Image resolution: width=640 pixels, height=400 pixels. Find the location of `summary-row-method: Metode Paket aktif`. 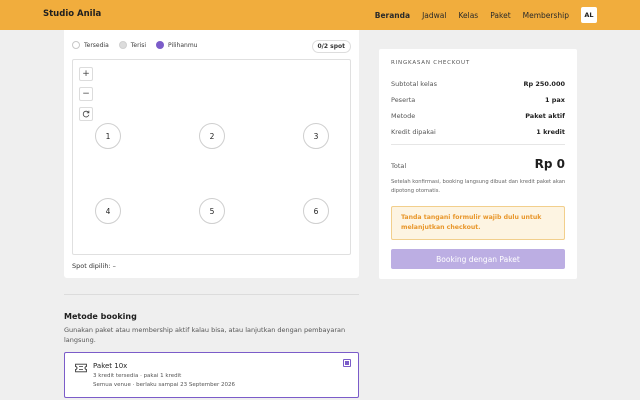

summary-row-method: Metode Paket aktif is located at coordinates (478, 116).